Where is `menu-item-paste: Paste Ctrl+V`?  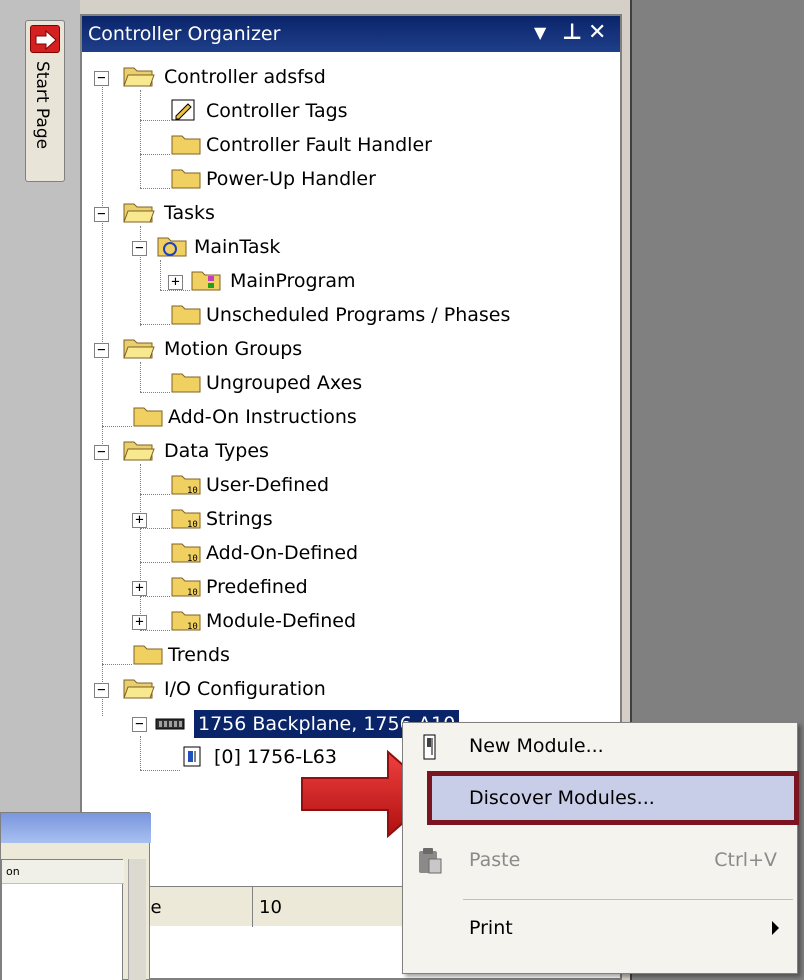 menu-item-paste: Paste Ctrl+V is located at coordinates (600, 861).